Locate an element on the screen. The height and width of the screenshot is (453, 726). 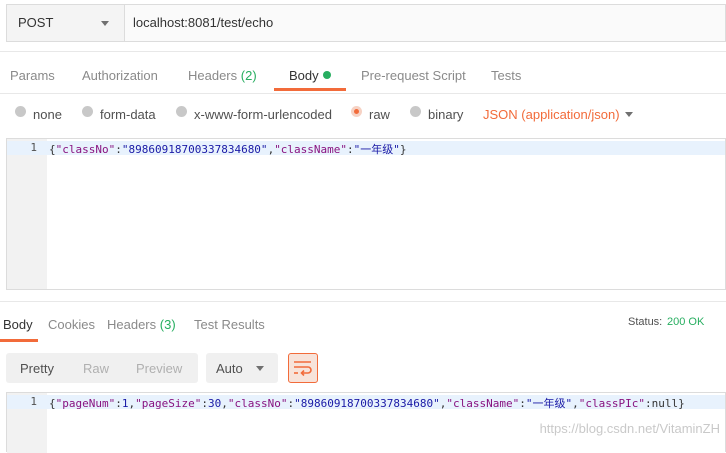
wrap-lines-button is located at coordinates (303, 368).